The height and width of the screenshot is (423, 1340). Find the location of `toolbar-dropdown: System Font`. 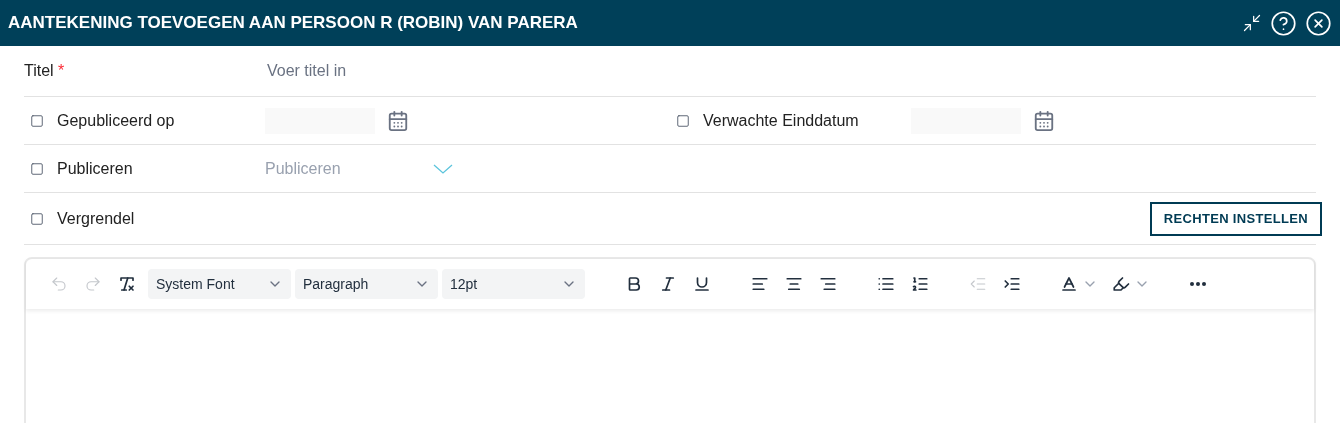

toolbar-dropdown: System Font is located at coordinates (219, 284).